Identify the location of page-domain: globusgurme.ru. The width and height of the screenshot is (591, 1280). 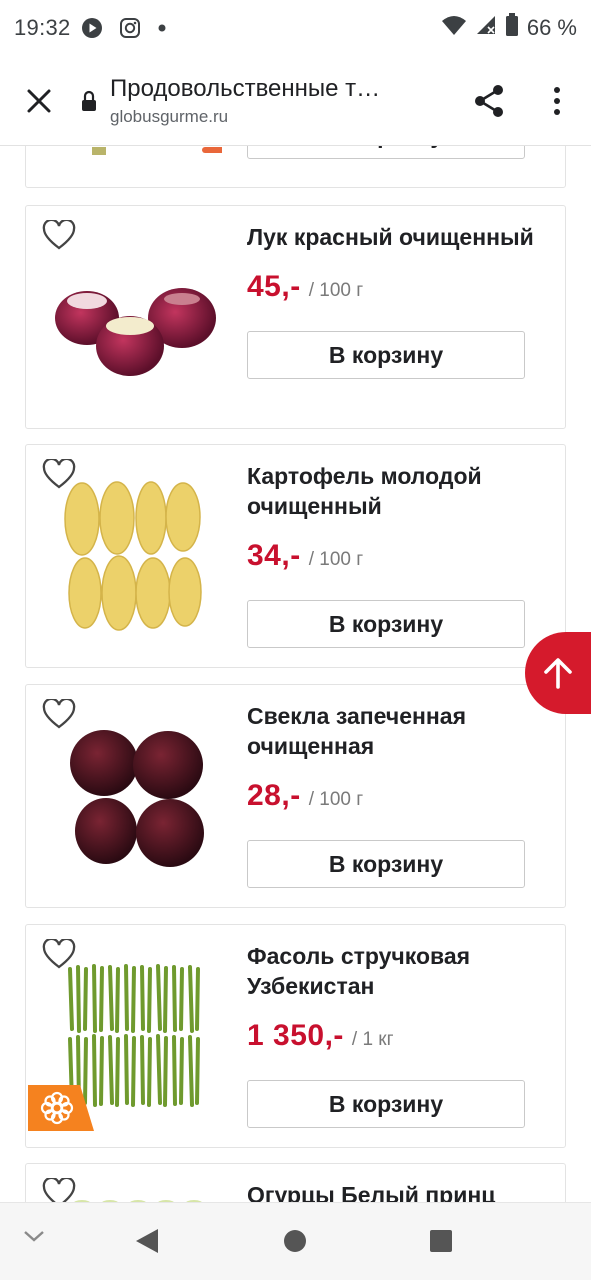
(169, 116).